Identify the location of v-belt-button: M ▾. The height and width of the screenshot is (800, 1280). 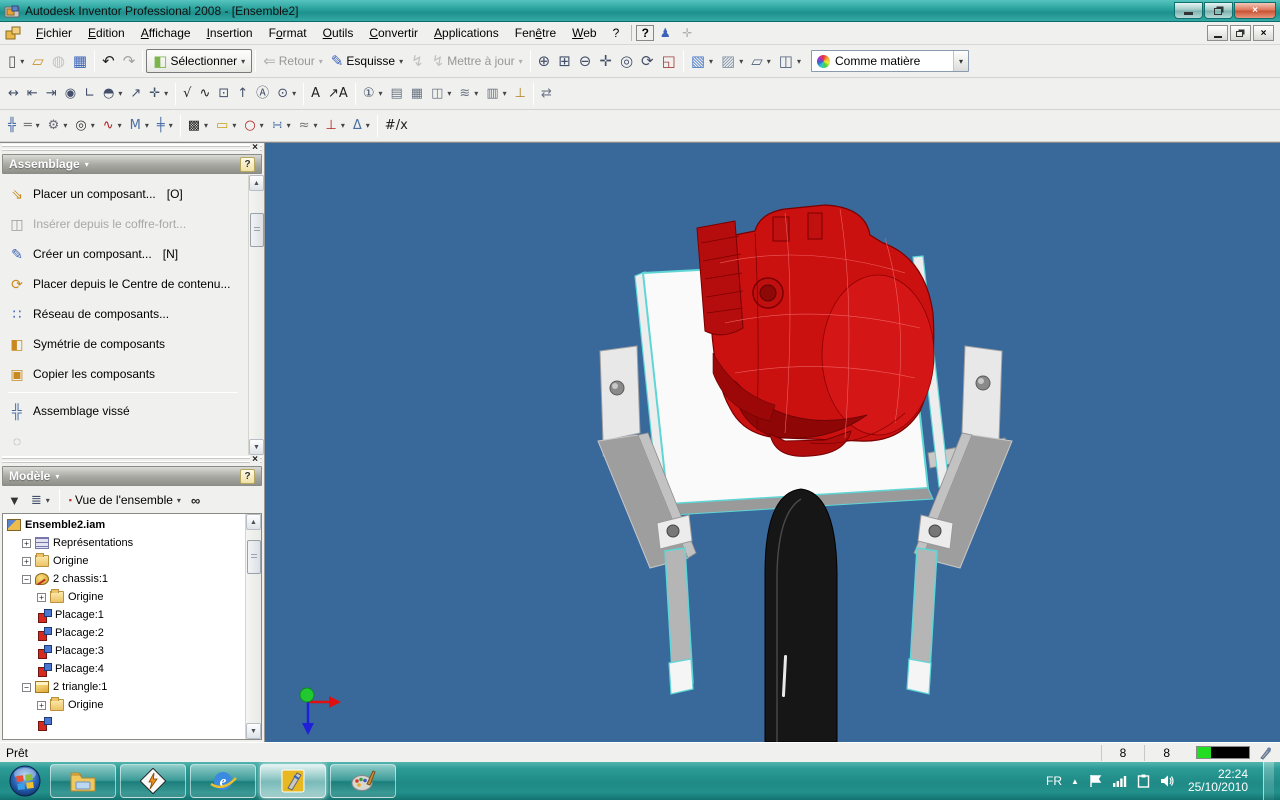
(139, 126).